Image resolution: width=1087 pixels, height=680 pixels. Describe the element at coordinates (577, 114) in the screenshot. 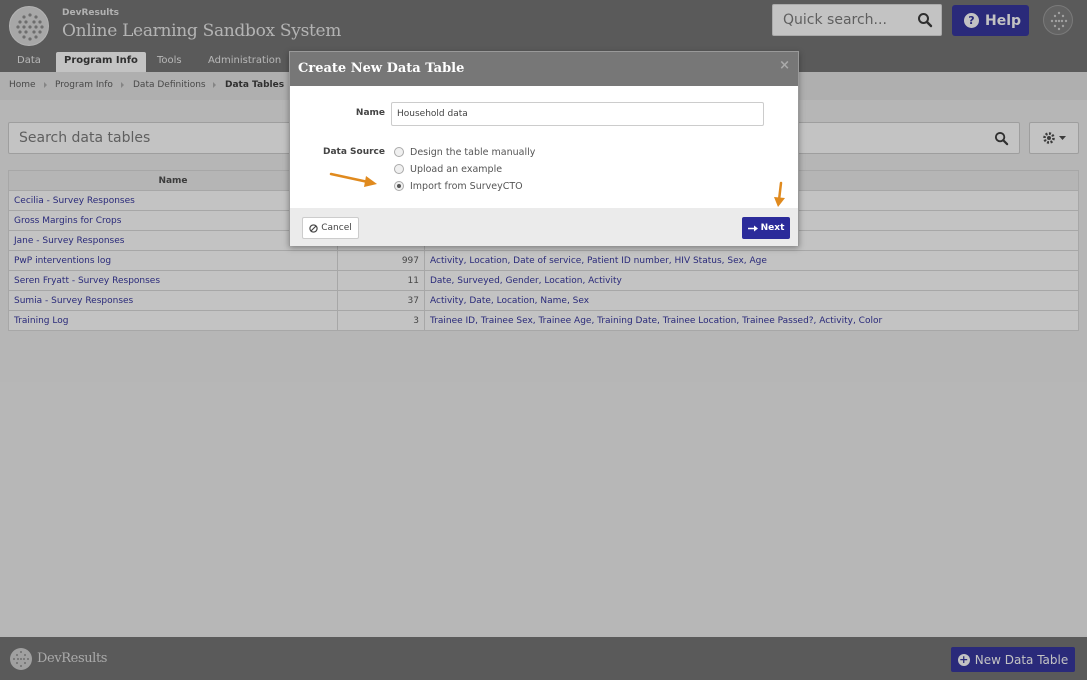

I see `table-name-field` at that location.